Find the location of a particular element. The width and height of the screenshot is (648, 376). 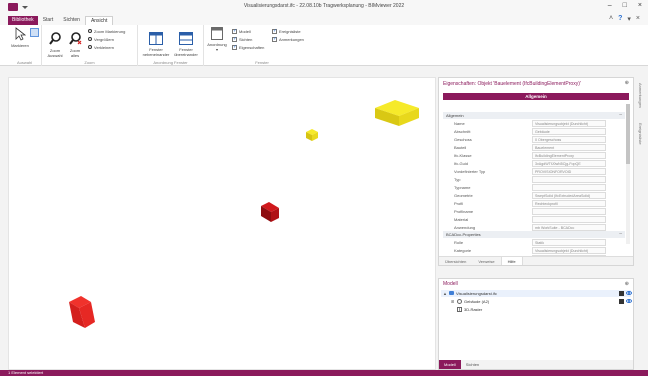

property-label: Typ is located at coordinates (457, 179).